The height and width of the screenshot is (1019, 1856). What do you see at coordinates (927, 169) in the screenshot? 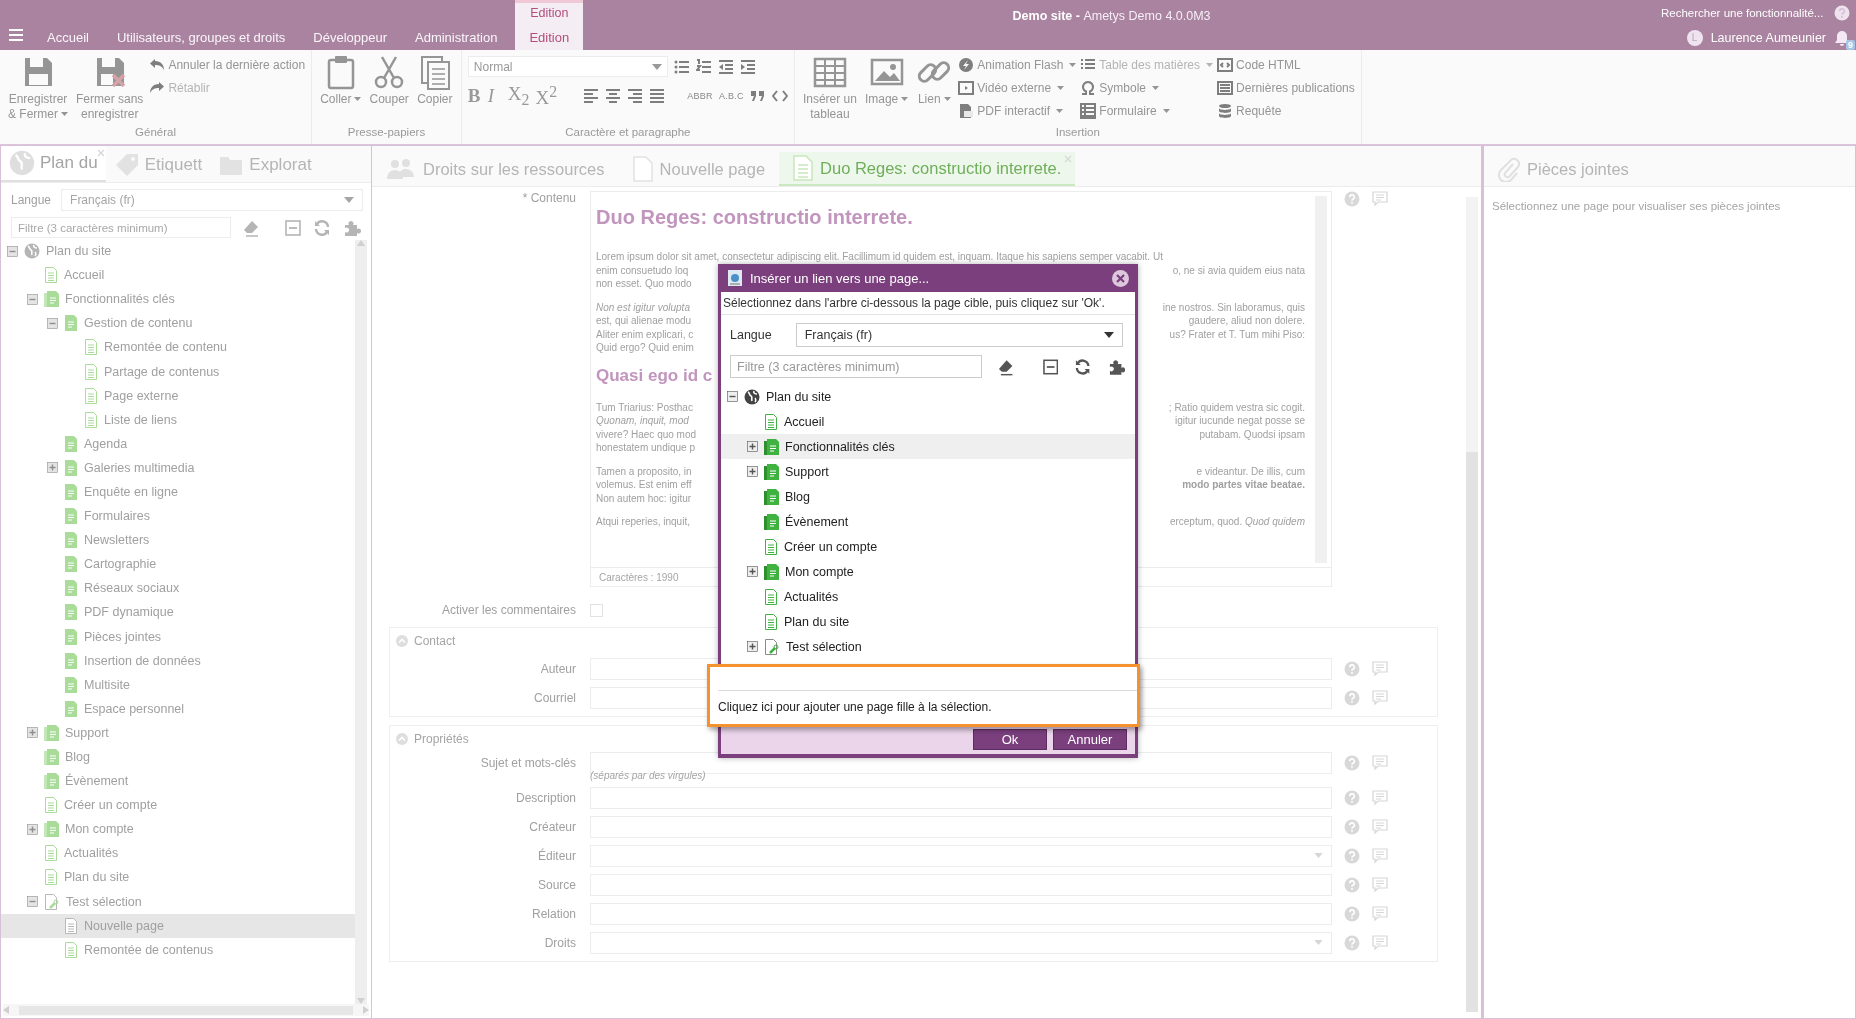
I see `editor-tab: Duo Reges: constructio interrete.` at bounding box center [927, 169].